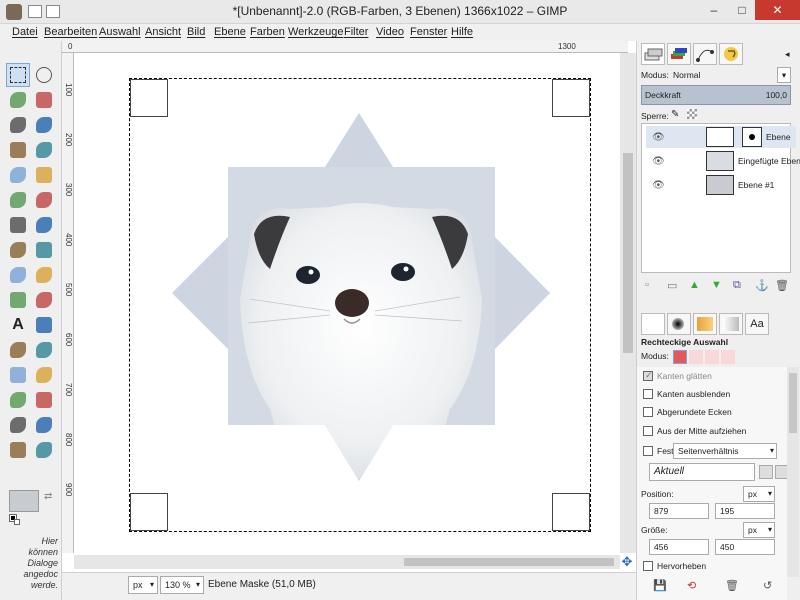  Describe the element at coordinates (679, 54) in the screenshot. I see `tab-channels` at that location.